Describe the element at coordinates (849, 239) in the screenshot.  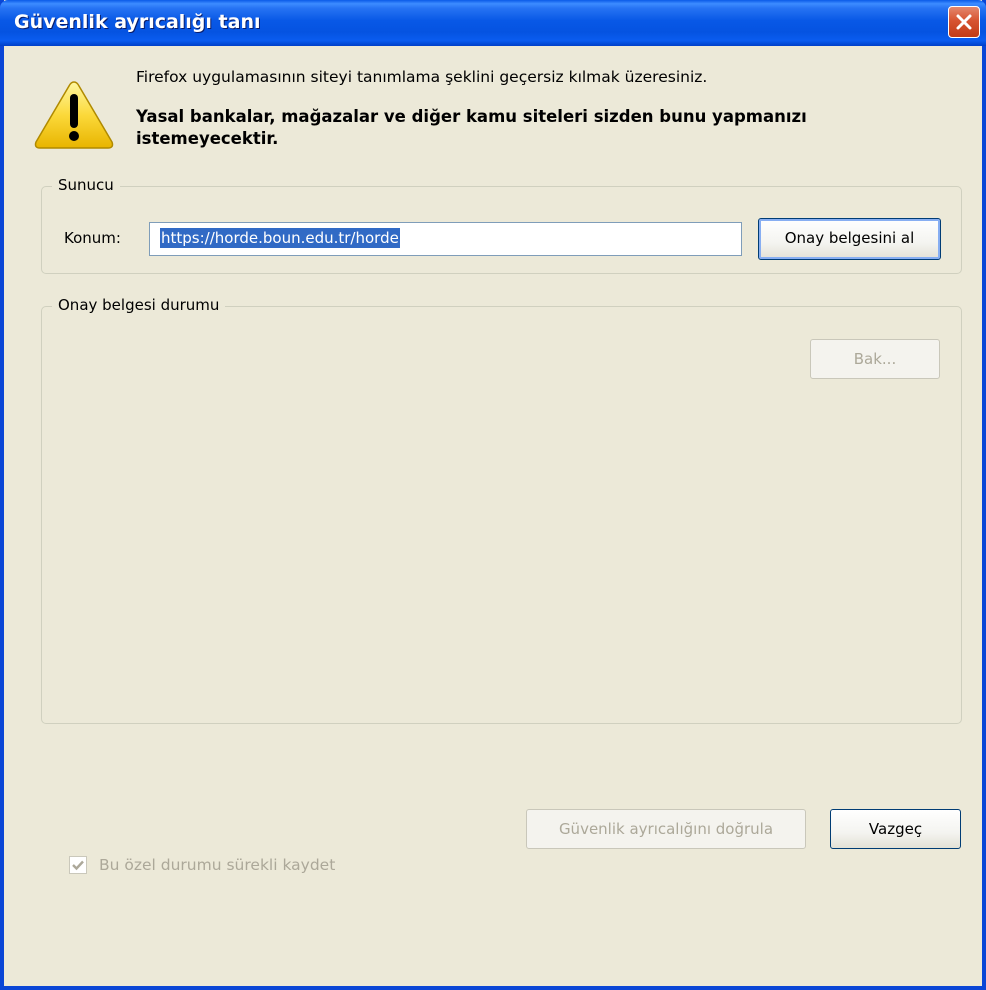
I see `get-certificate-button: Onay belgesini al` at that location.